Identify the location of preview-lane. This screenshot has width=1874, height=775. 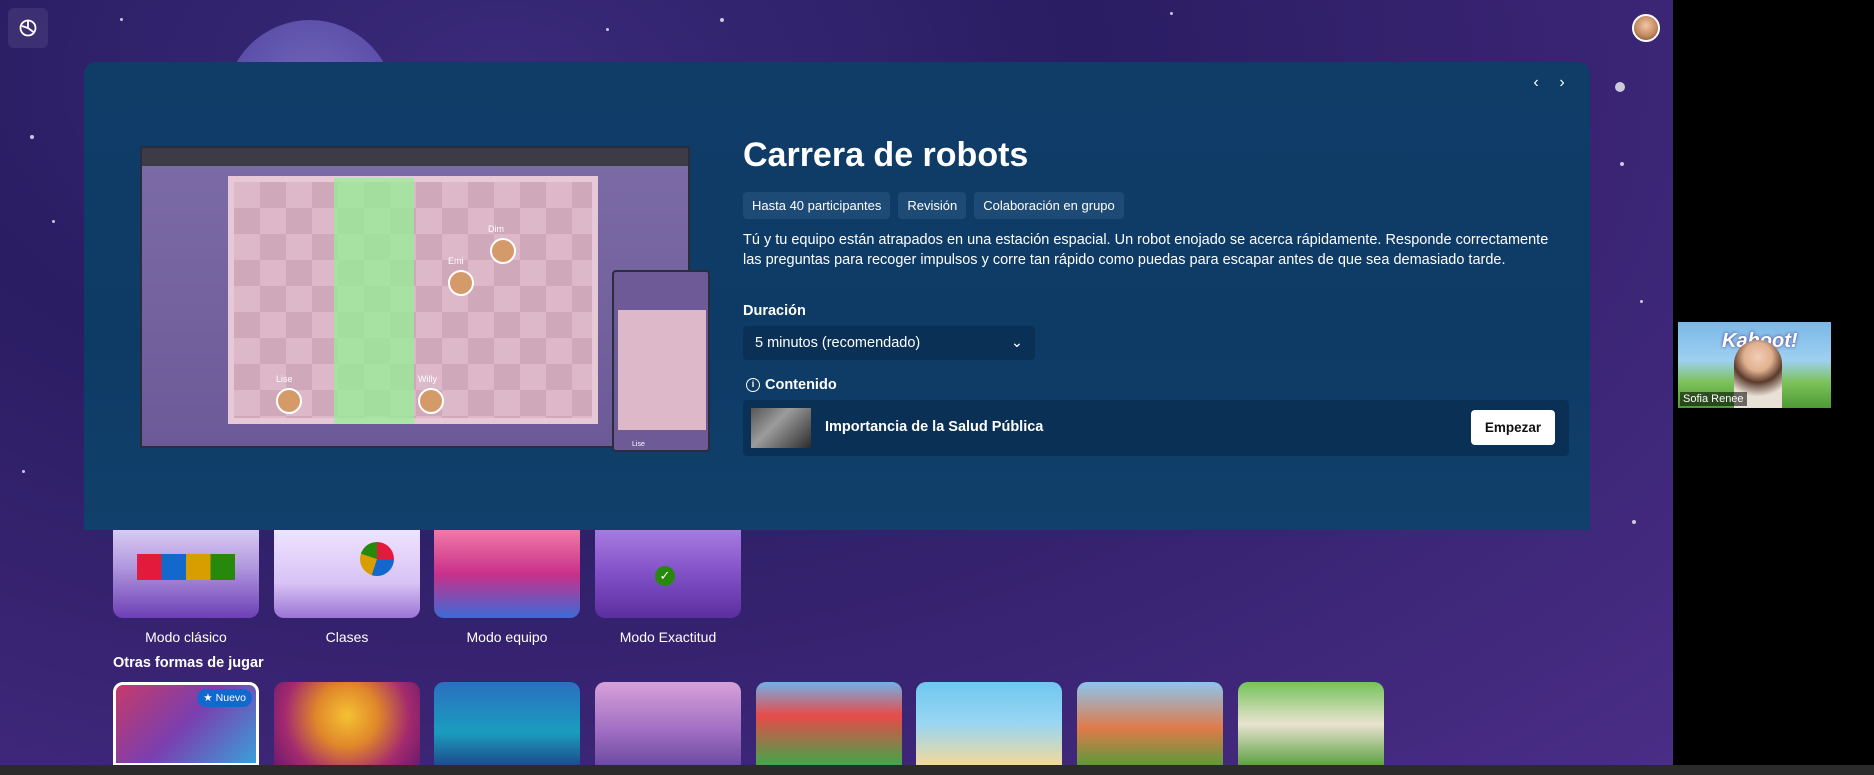
(374, 301).